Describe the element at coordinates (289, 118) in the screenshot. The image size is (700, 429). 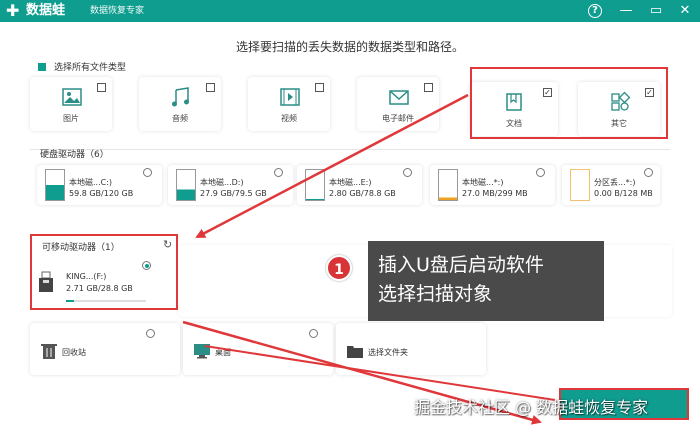
I see `file-type-label: 视频` at that location.